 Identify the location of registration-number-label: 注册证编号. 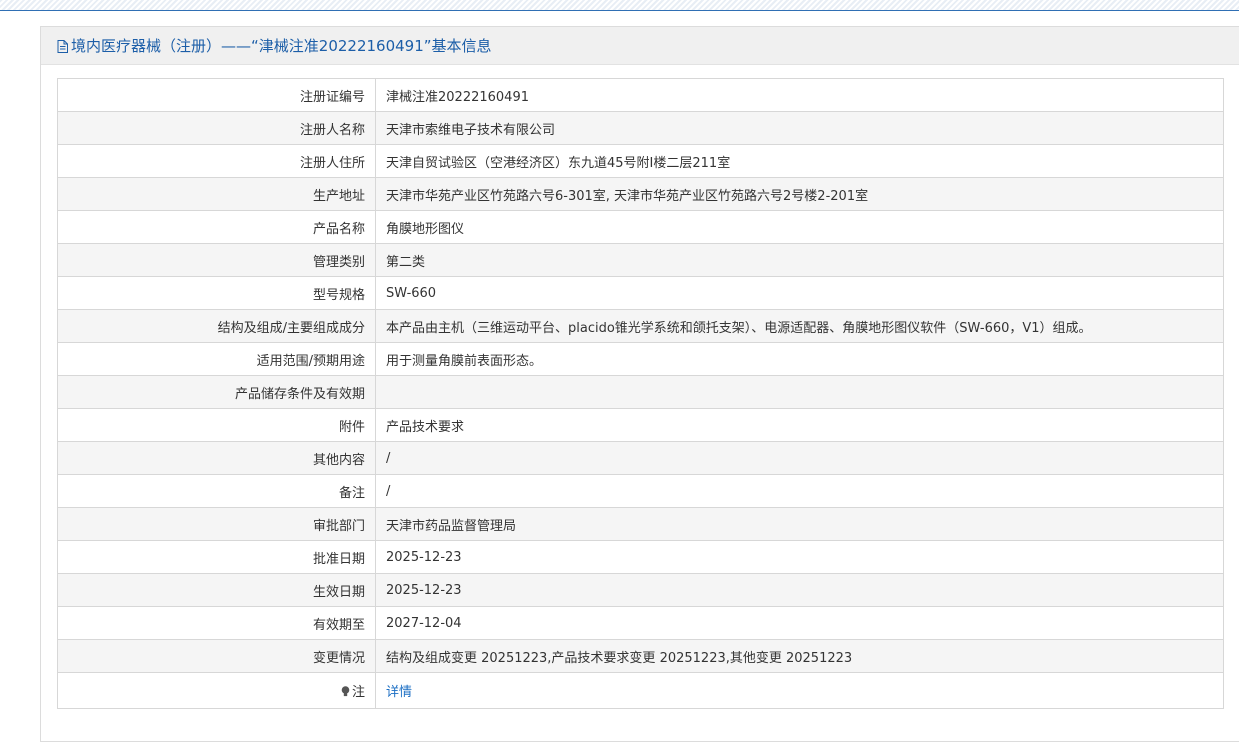
(216, 95).